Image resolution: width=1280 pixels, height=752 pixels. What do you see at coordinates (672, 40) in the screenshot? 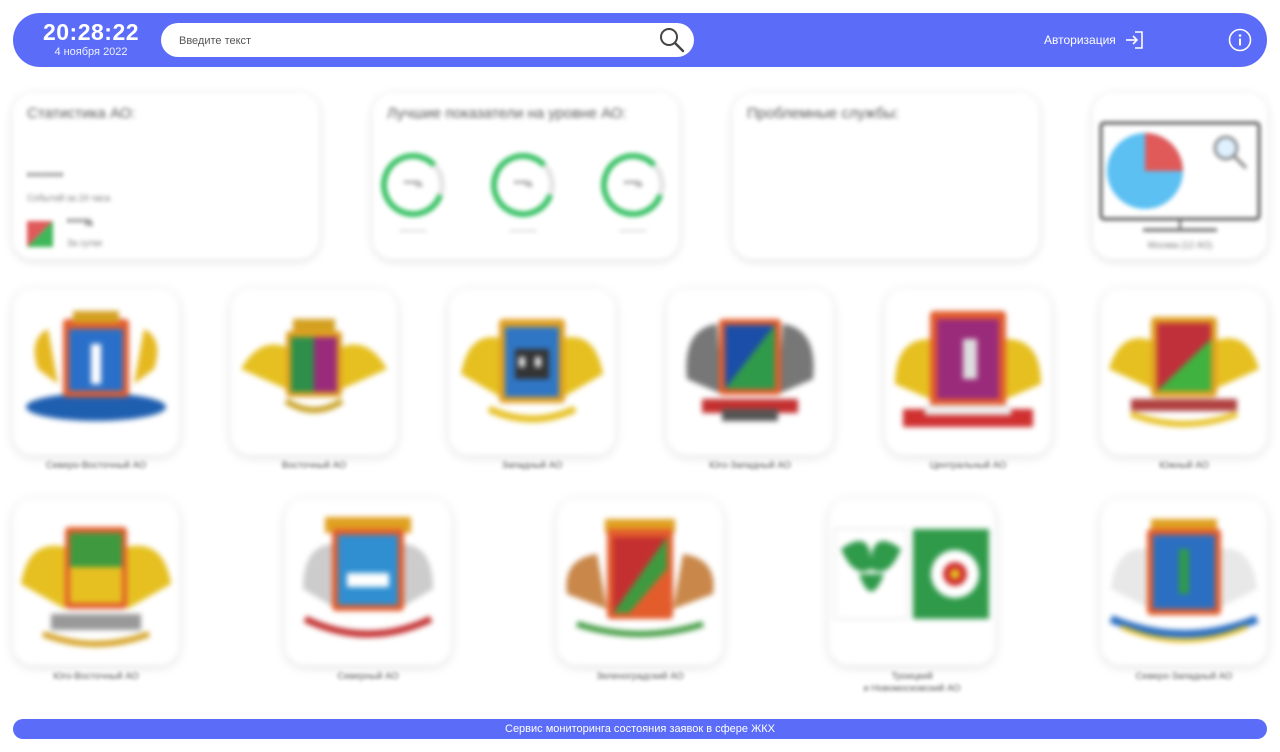
I see `search-icon` at bounding box center [672, 40].